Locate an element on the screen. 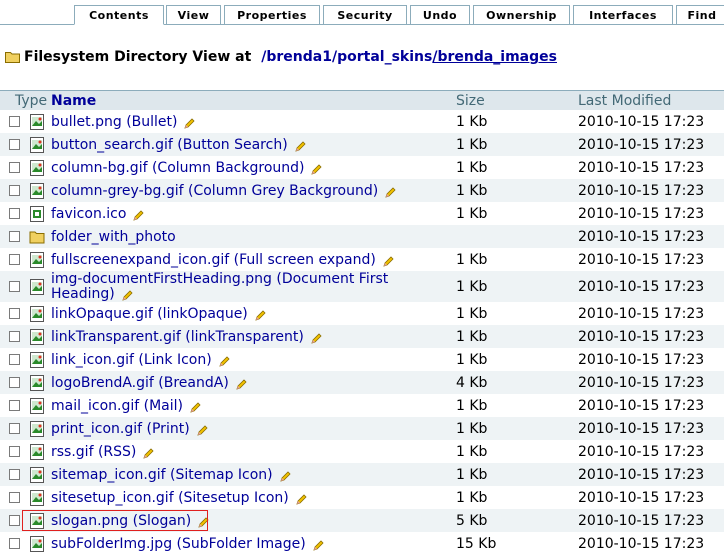  file-name-link: column-bg.gif (Column Background) is located at coordinates (187, 168).